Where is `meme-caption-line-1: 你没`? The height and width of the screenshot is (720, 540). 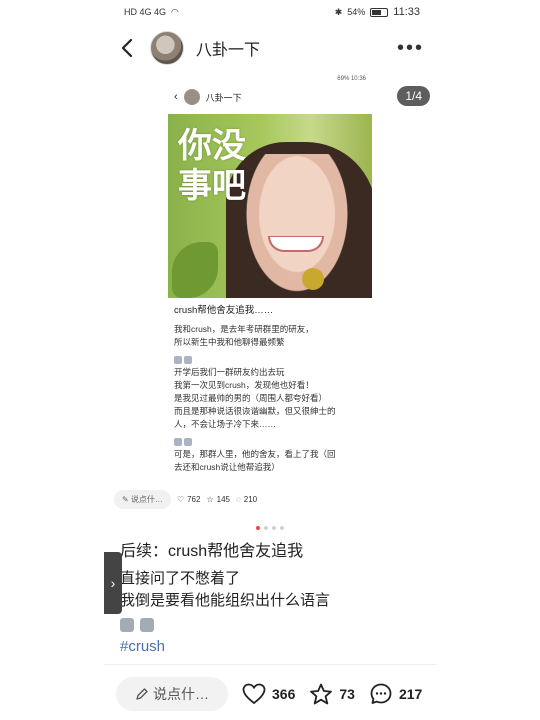 meme-caption-line-1: 你没 is located at coordinates (212, 146).